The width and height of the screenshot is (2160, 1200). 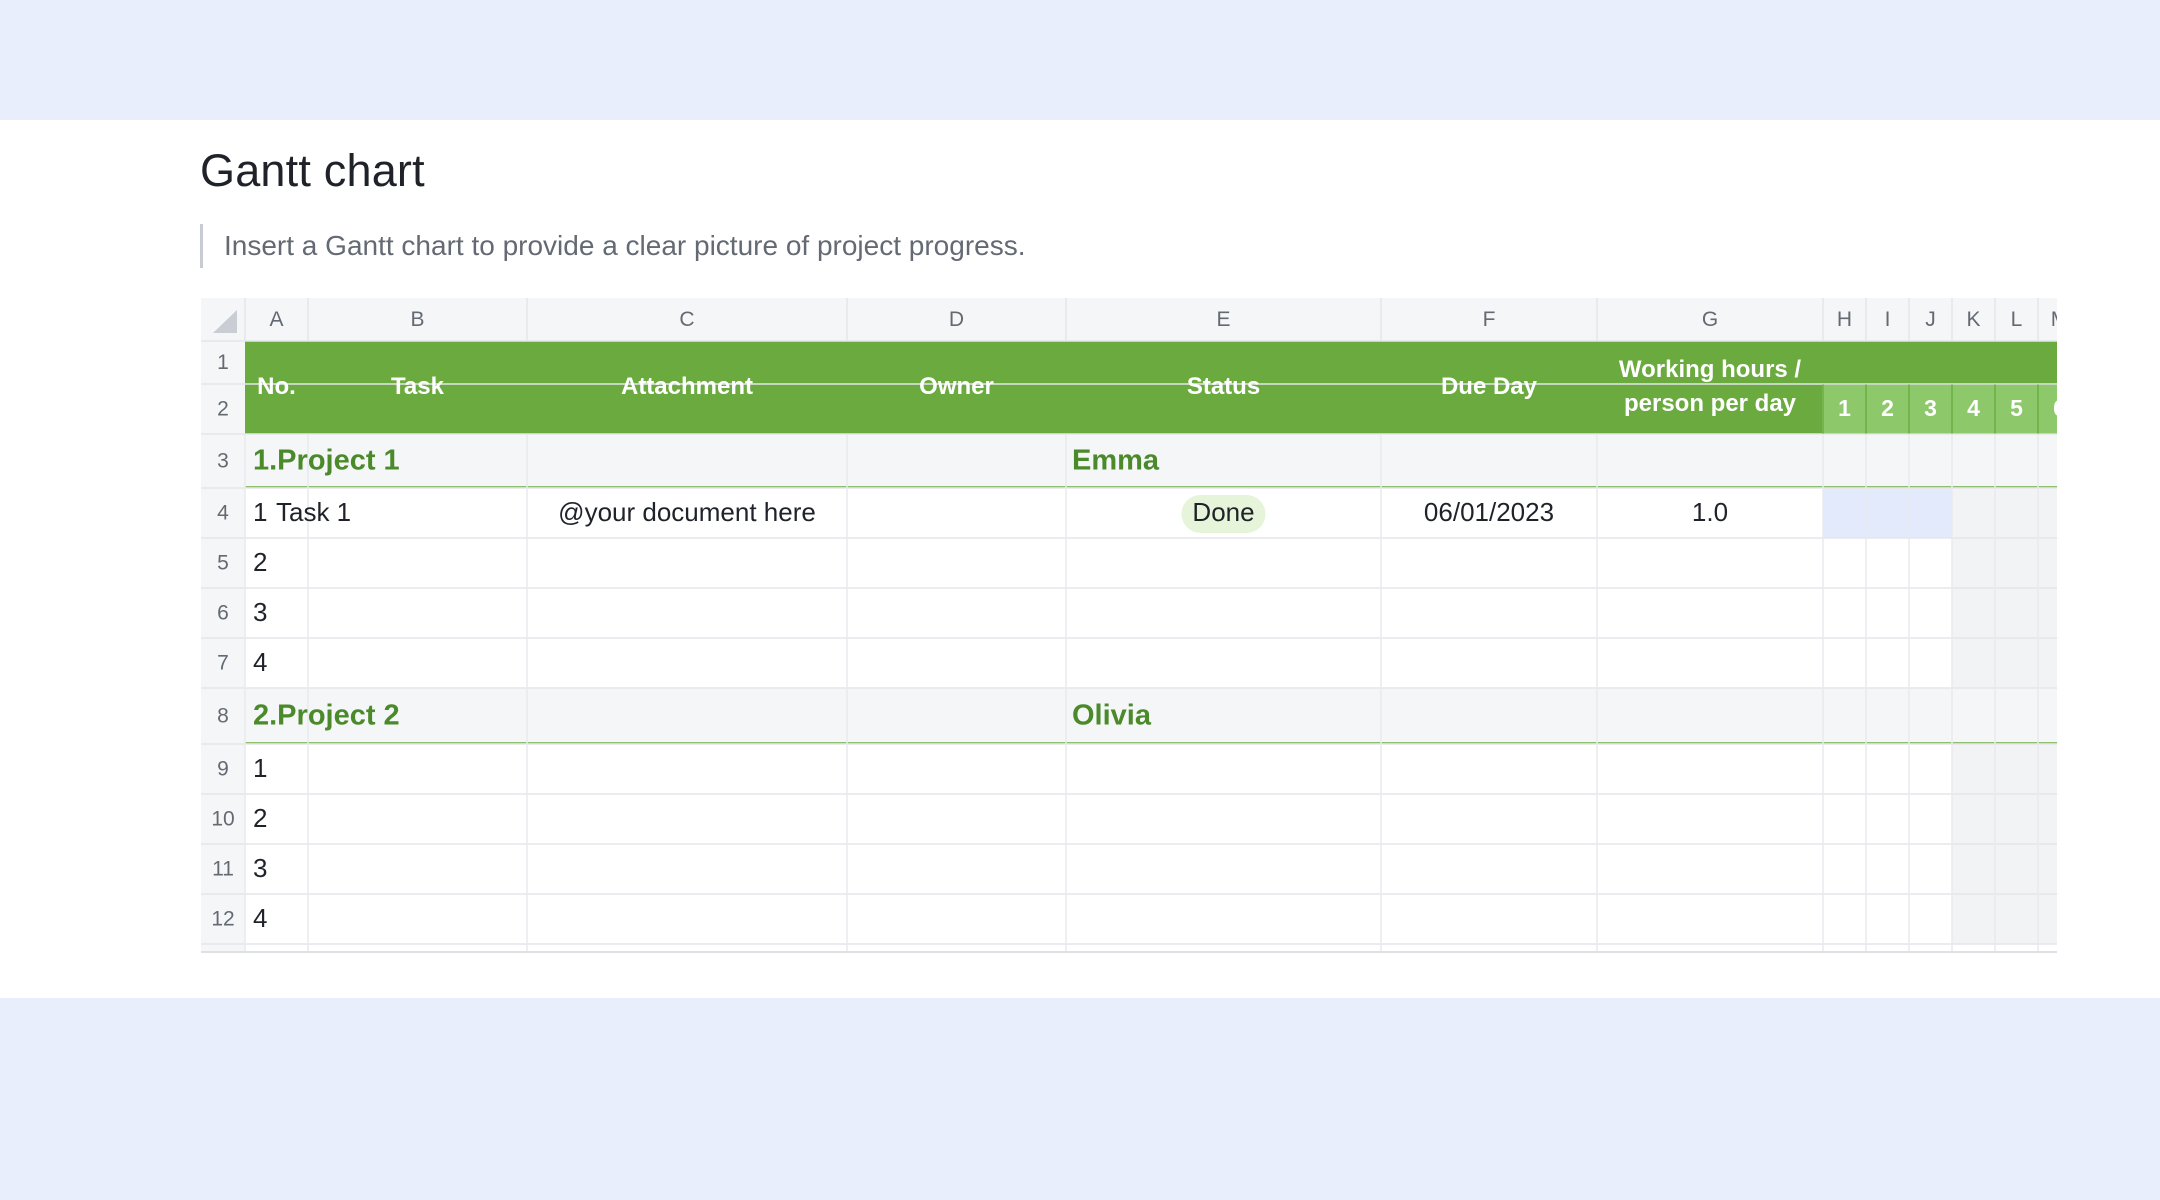 I want to click on row-number-11: 11, so click(x=223, y=869).